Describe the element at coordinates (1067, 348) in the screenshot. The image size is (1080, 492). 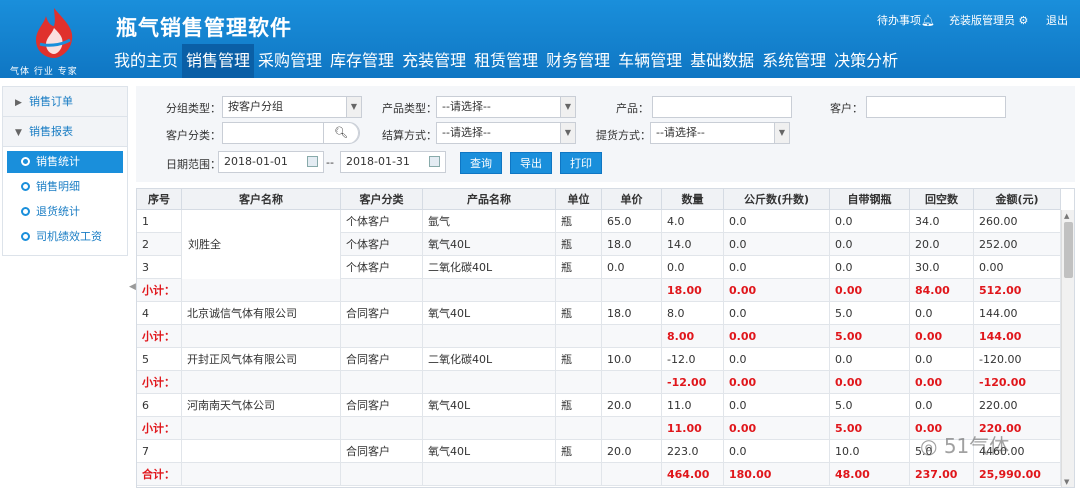
I see `vertical-scrollbar: ▲ ▼` at that location.